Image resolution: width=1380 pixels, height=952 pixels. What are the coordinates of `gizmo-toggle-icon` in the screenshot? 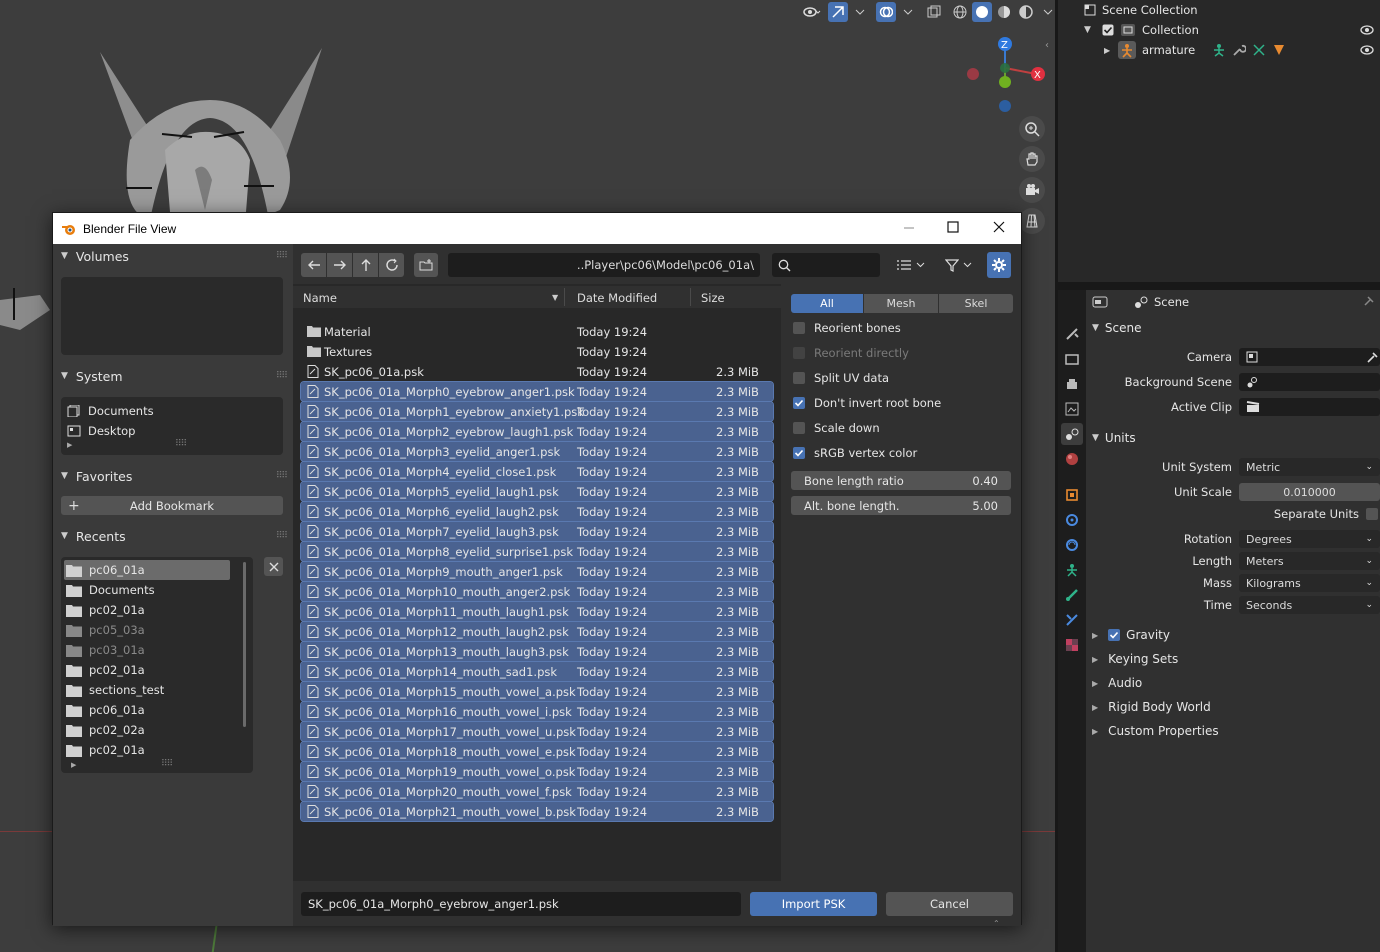 It's located at (838, 12).